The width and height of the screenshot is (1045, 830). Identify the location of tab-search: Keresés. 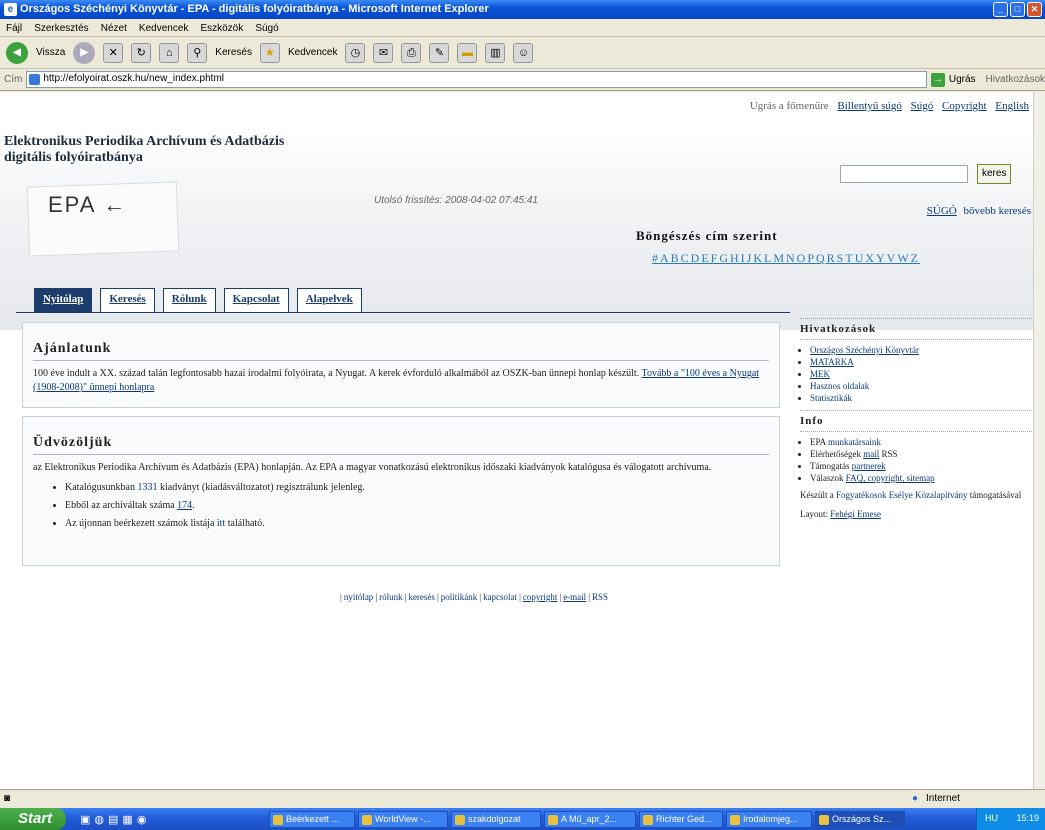
(127, 300).